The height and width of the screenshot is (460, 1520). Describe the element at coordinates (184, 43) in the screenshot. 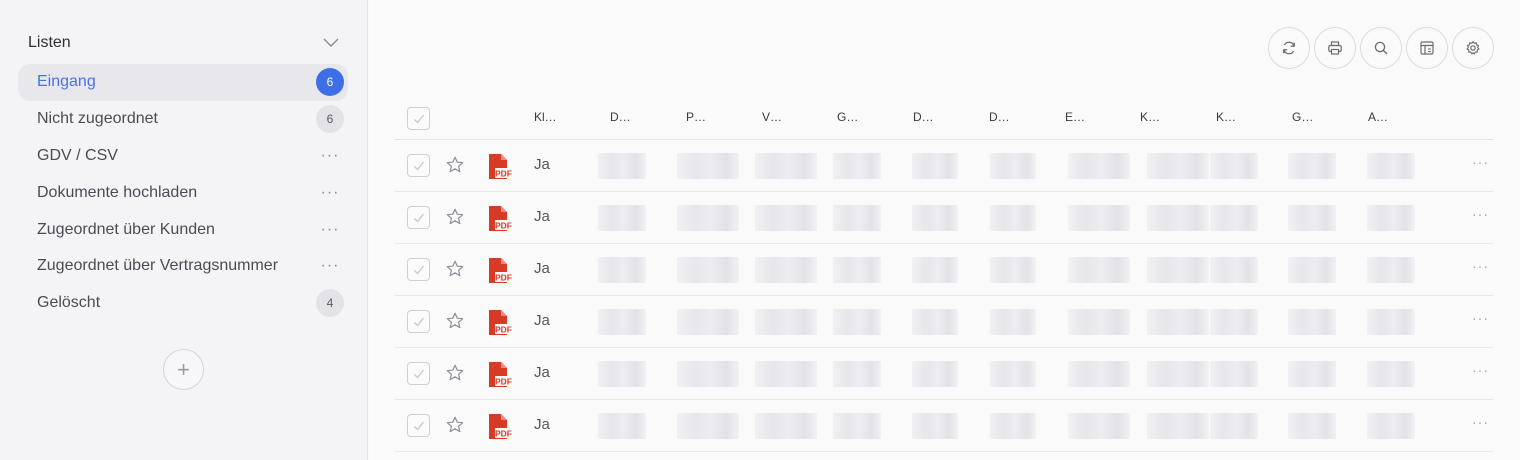

I see `lists-header: Listen` at that location.